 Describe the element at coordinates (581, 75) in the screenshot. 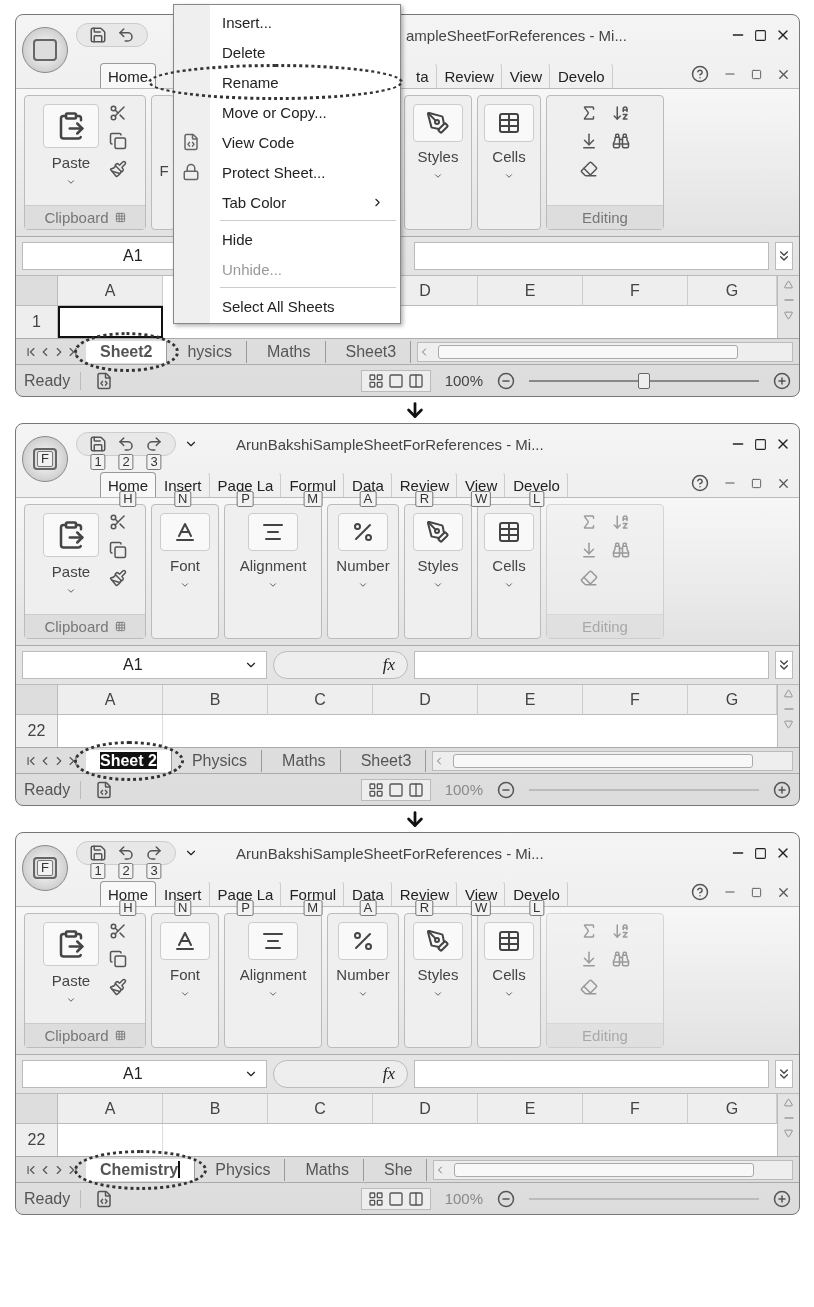

I see `ribbon-tab: Develo` at that location.